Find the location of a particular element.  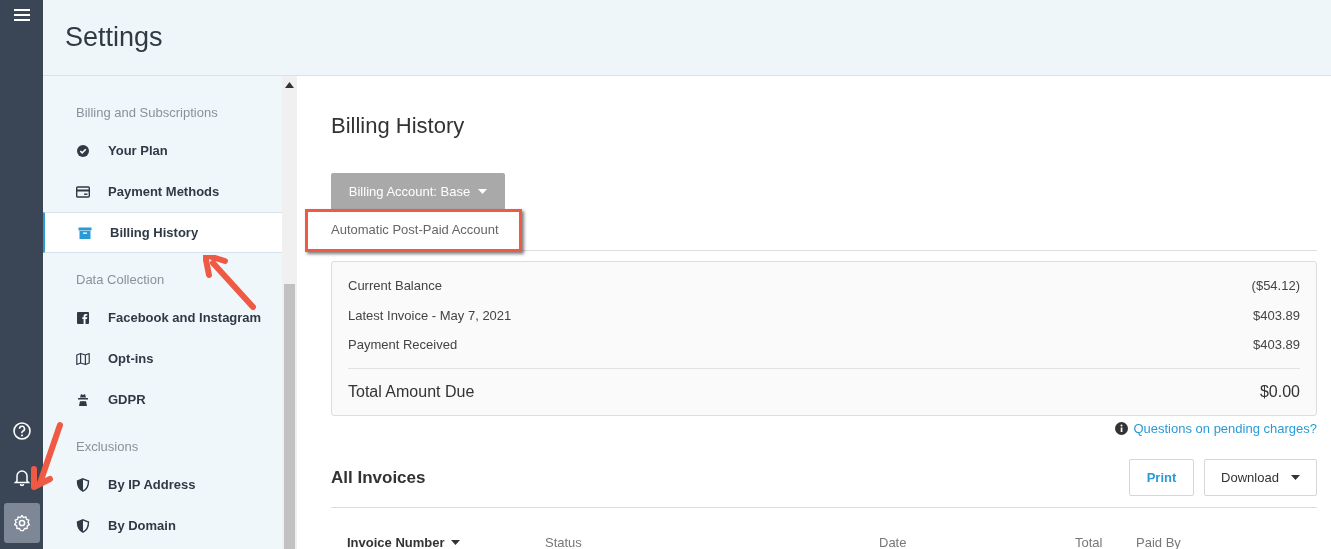

sidebar-section-title: Exclusions is located at coordinates (107, 447).